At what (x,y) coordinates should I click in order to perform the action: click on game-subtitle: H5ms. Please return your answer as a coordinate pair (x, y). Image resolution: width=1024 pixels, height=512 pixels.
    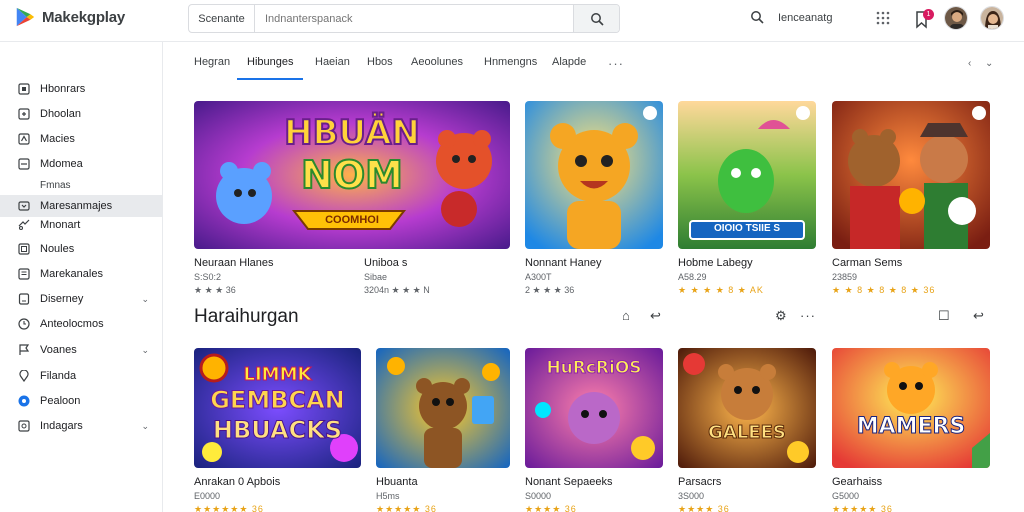
    Looking at the image, I should click on (388, 496).